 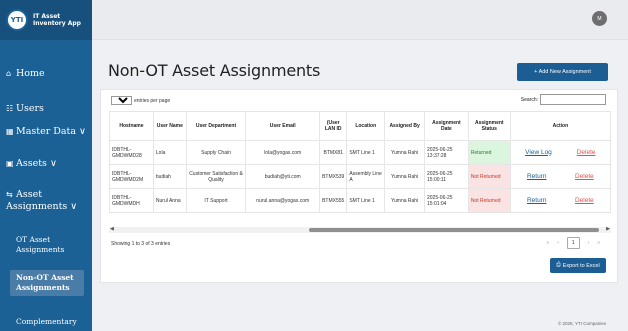 I want to click on sidebar-subitem-non-ot-asset-assignments: Non-OT Asset Assignments, so click(x=47, y=283).